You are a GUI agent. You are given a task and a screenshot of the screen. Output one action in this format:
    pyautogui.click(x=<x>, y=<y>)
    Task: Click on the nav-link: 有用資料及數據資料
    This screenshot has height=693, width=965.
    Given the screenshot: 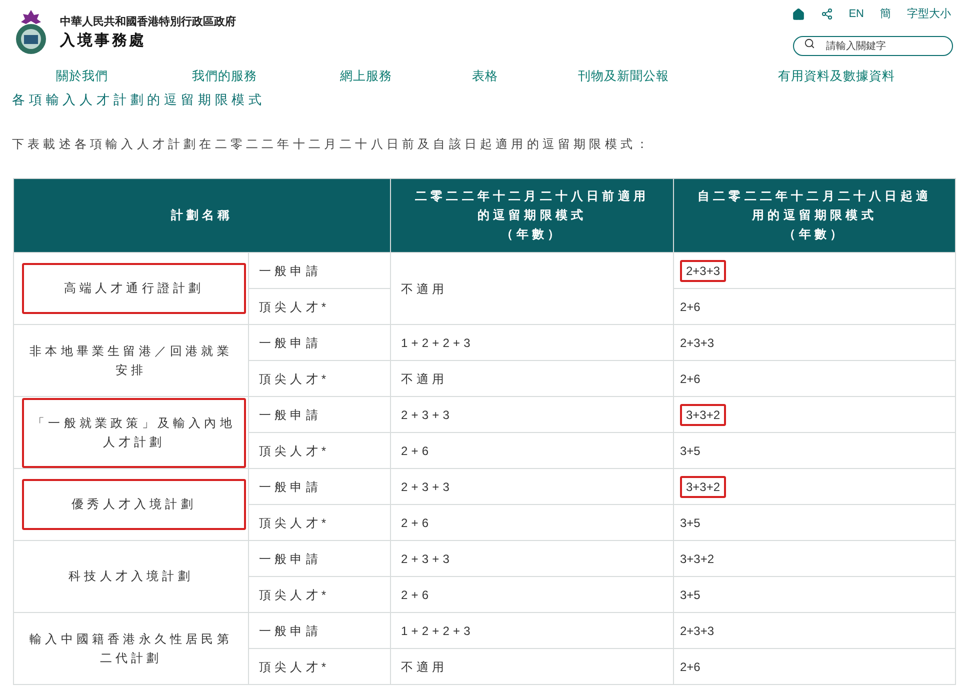 What is the action you would take?
    pyautogui.click(x=836, y=76)
    